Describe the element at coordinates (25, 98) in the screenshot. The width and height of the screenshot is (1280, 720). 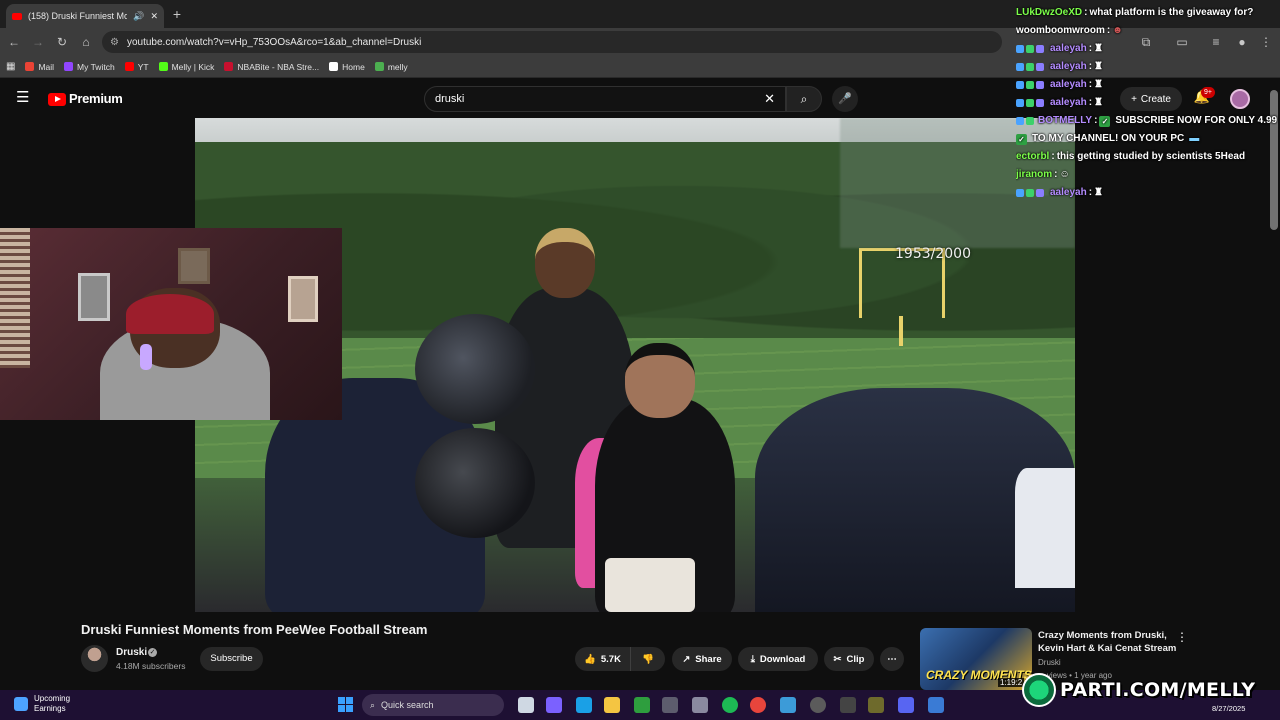
I see `hamburger-menu-icon: ☰` at that location.